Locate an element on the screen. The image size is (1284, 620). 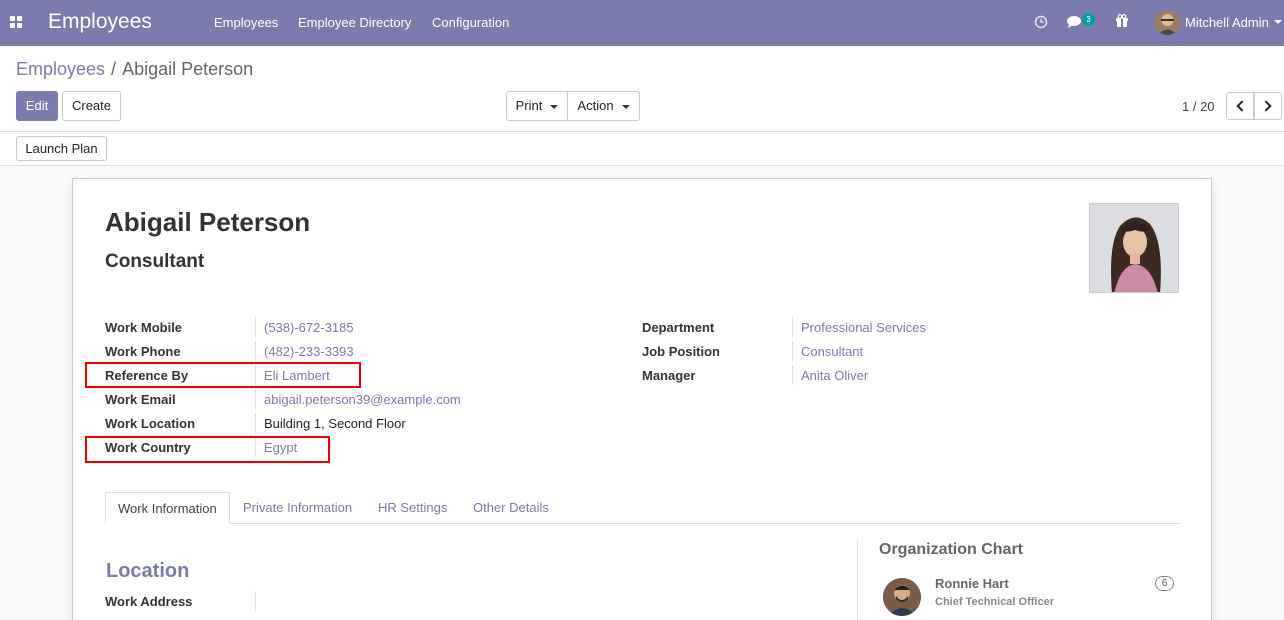
employee-name: Abigail Peterson is located at coordinates (207, 222).